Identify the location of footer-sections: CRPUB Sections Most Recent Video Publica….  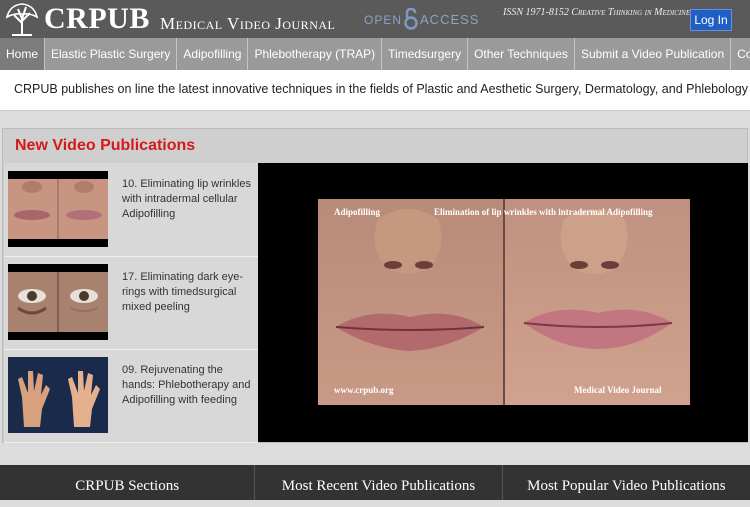
(375, 482).